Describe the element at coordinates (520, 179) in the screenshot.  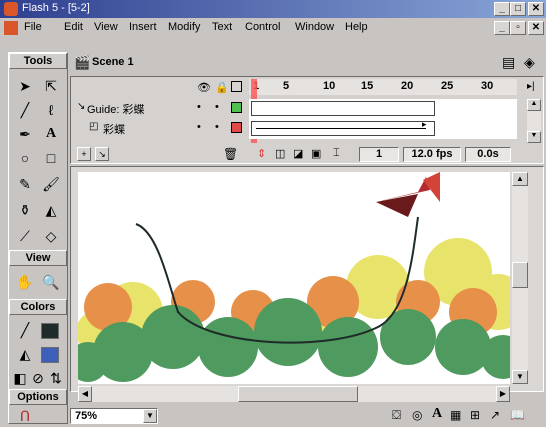
I see `vscroll-up-icon: ▲` at that location.